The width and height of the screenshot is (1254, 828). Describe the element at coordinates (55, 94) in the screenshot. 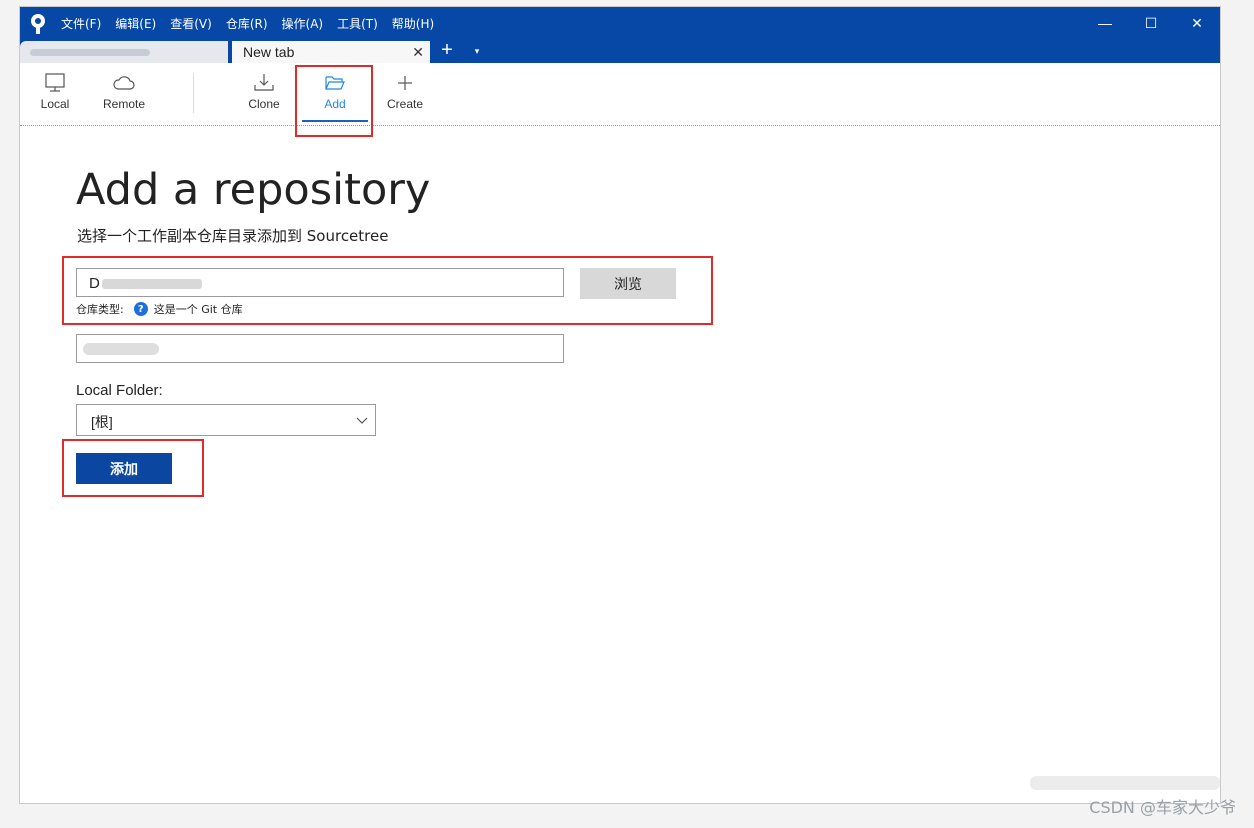

I see `toolbar-local-button: Local` at that location.